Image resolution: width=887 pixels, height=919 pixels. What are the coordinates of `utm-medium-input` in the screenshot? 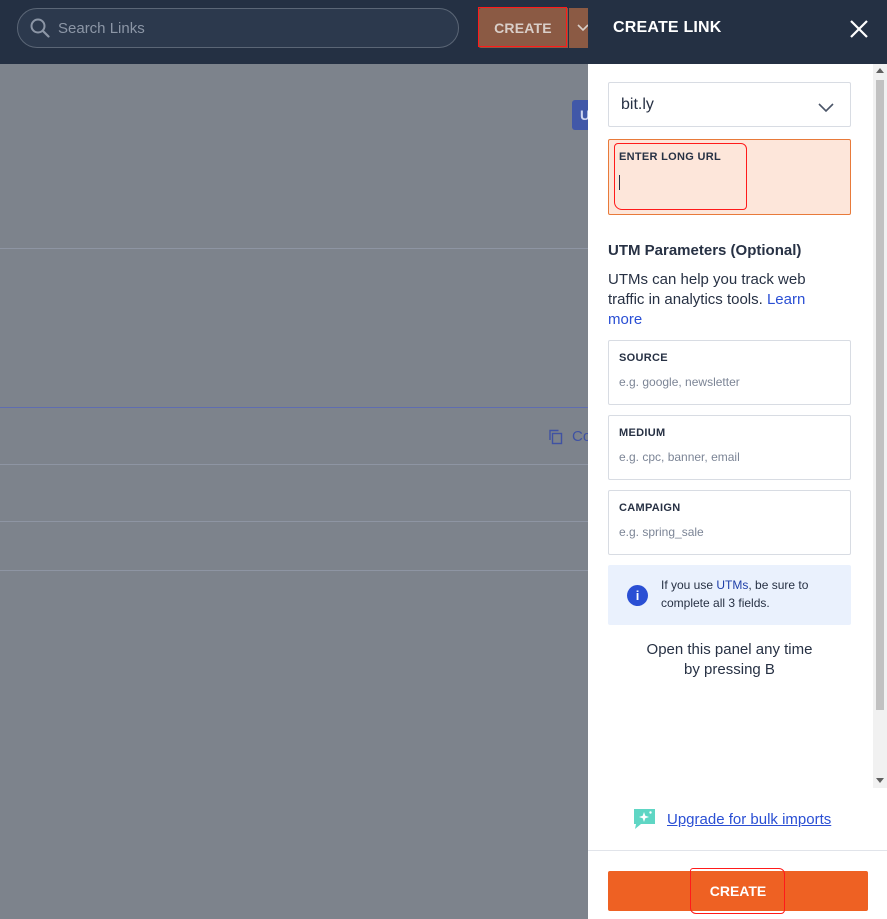 It's located at (729, 457).